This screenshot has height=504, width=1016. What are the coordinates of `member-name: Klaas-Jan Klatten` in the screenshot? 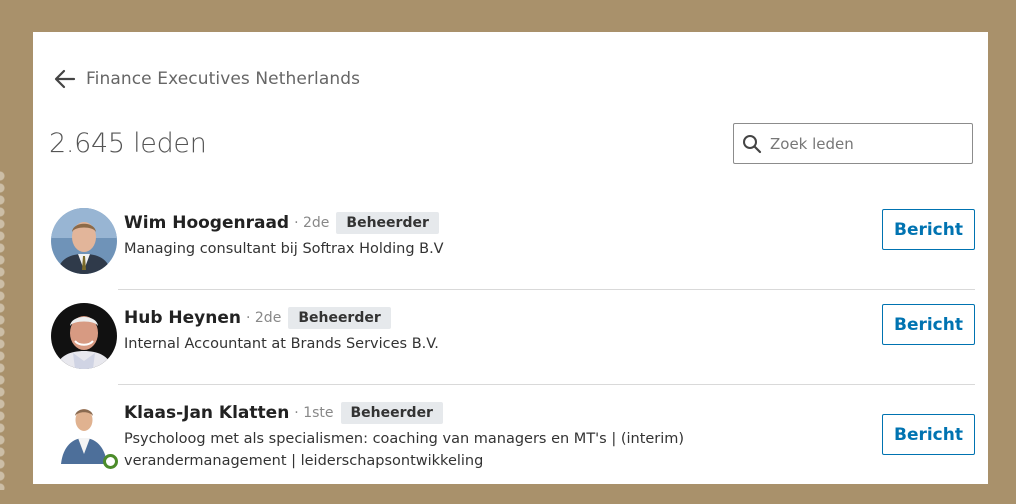 It's located at (206, 413).